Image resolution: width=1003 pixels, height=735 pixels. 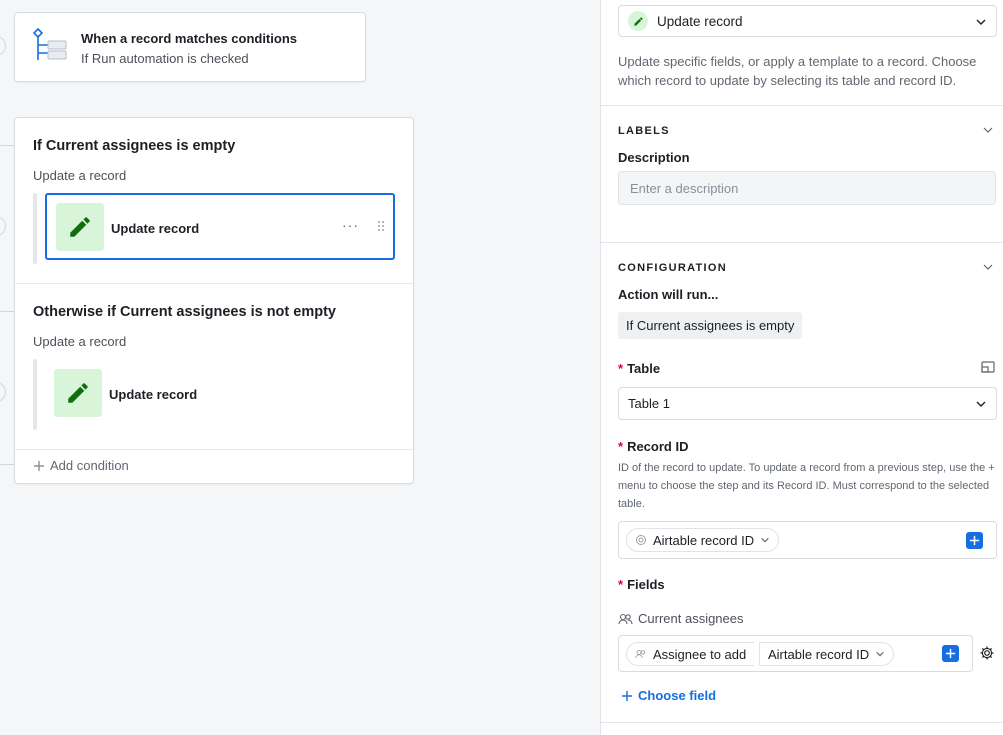 I want to click on table-label: * Table, so click(x=639, y=368).